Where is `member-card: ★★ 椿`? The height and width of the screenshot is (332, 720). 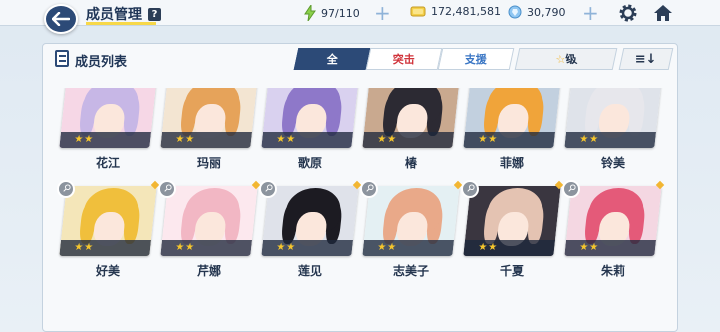 member-card: ★★ 椿 is located at coordinates (411, 129).